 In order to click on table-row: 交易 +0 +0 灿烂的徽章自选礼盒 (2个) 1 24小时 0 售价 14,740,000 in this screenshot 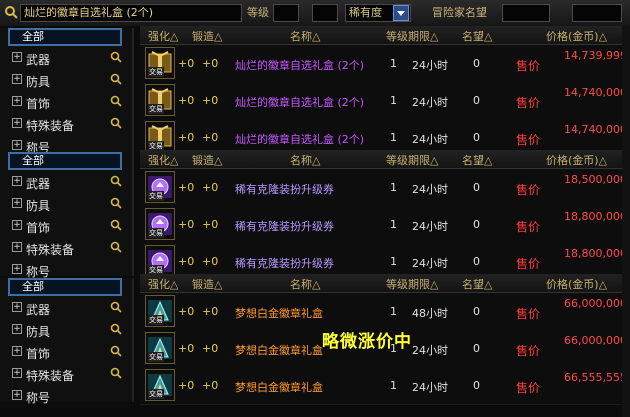, I will do `click(385, 101)`.